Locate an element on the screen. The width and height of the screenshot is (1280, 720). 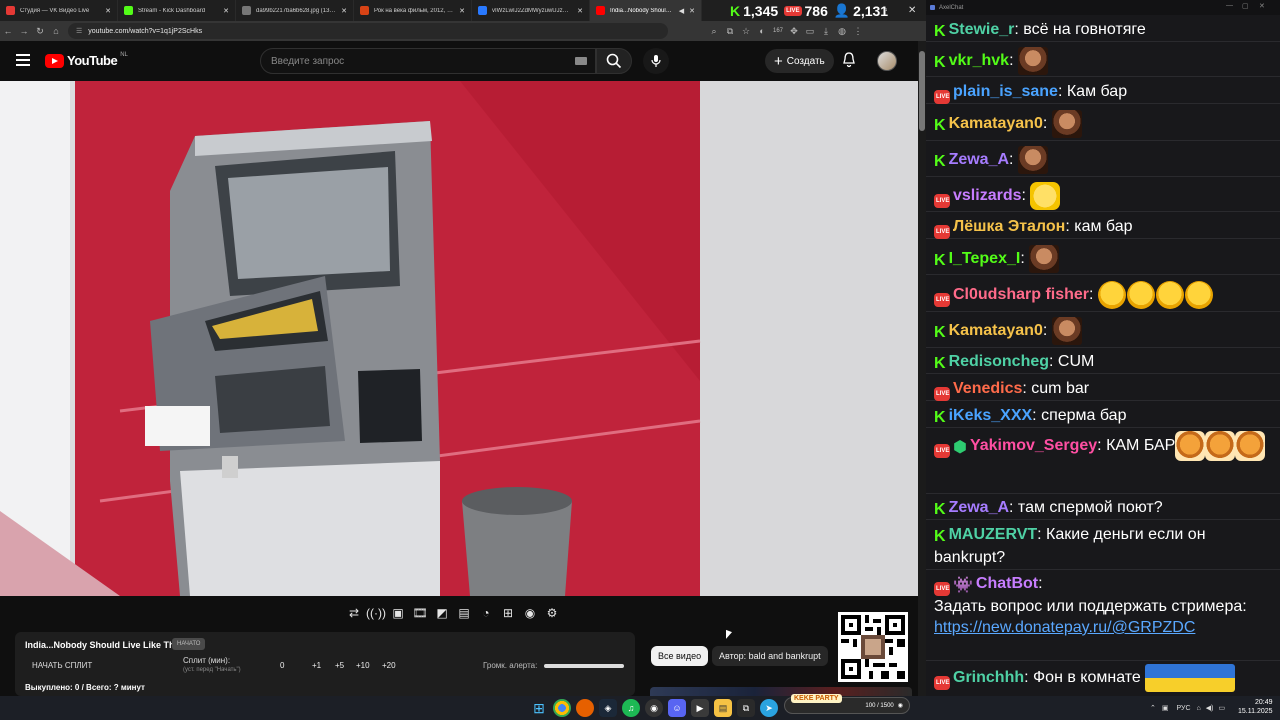
alert-volume-slider is located at coordinates (584, 666).